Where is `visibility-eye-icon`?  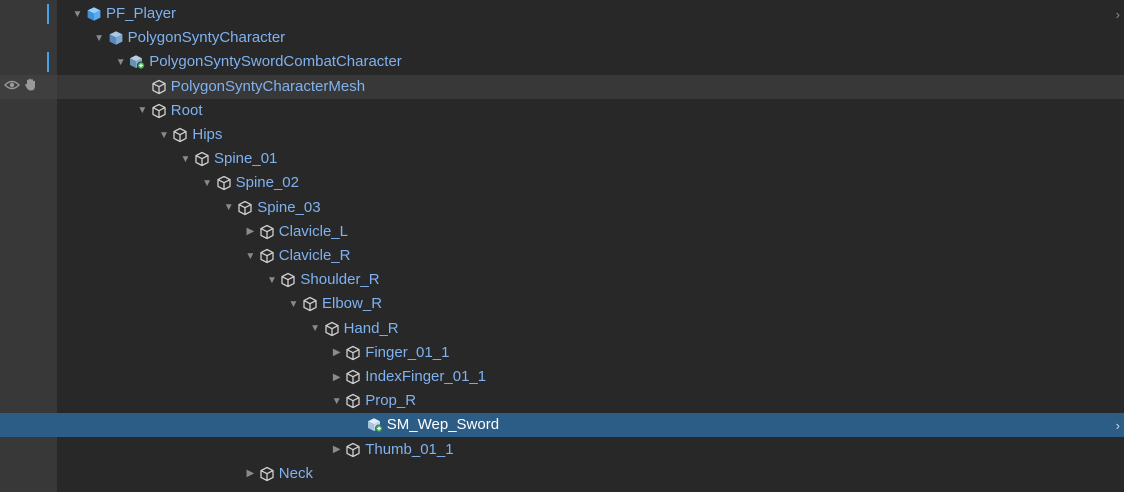 visibility-eye-icon is located at coordinates (12, 86).